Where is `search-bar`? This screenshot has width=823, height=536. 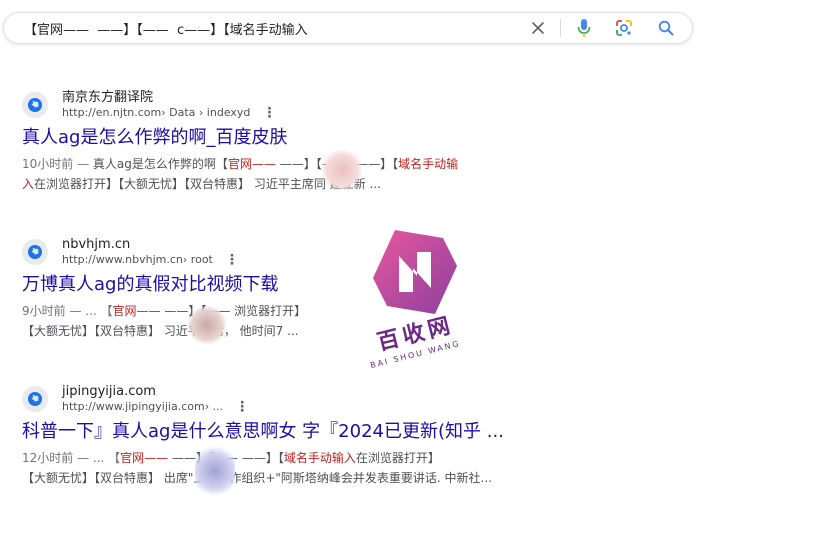 search-bar is located at coordinates (348, 28).